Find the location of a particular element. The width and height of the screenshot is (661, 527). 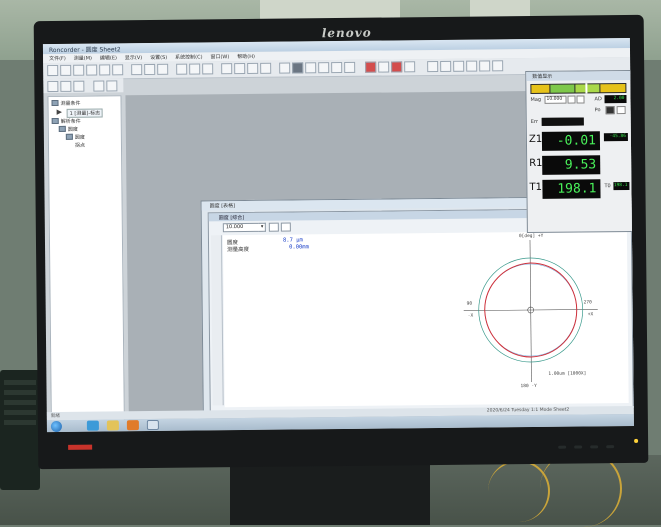

start-button is located at coordinates (56, 426).